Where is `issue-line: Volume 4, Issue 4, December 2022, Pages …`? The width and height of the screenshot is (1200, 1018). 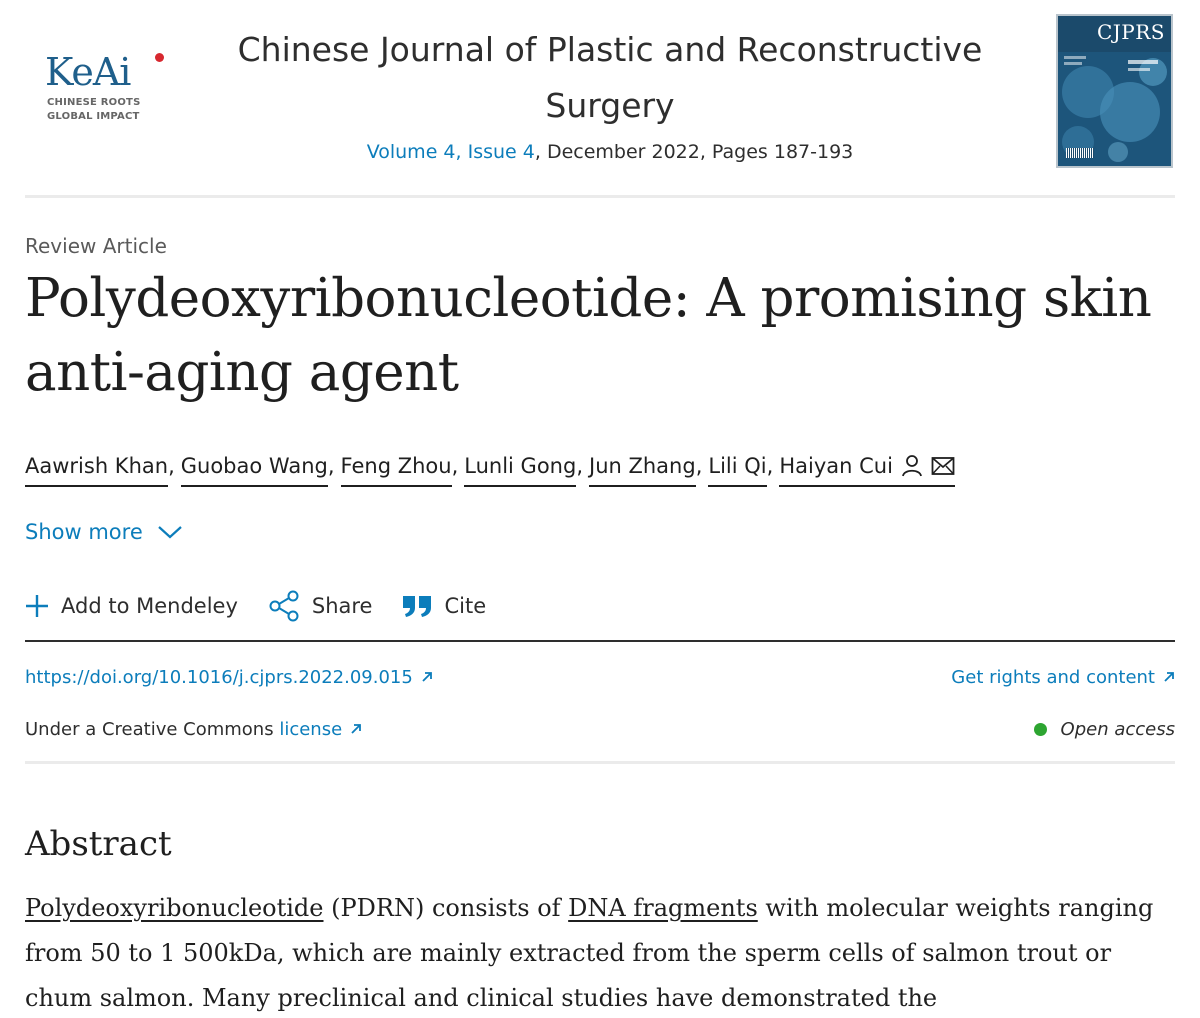 issue-line: Volume 4, Issue 4, December 2022, Pages … is located at coordinates (610, 152).